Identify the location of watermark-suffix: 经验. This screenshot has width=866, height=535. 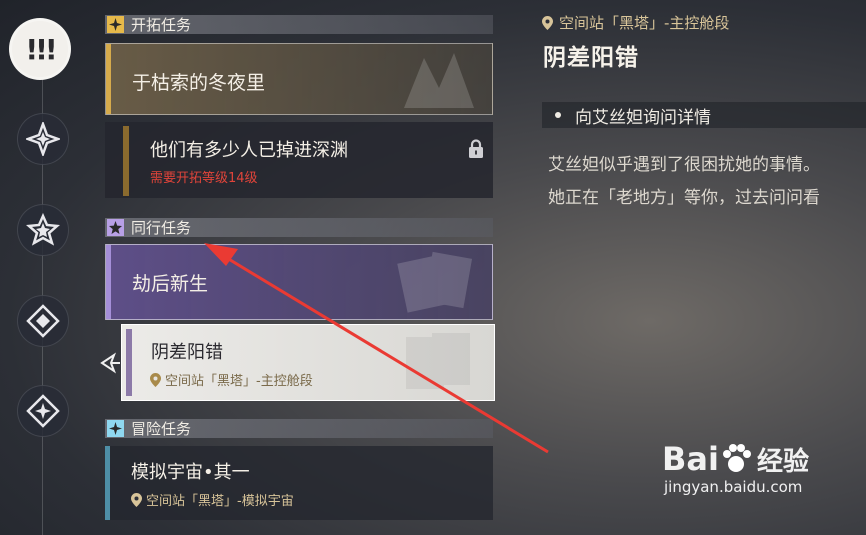
(782, 461).